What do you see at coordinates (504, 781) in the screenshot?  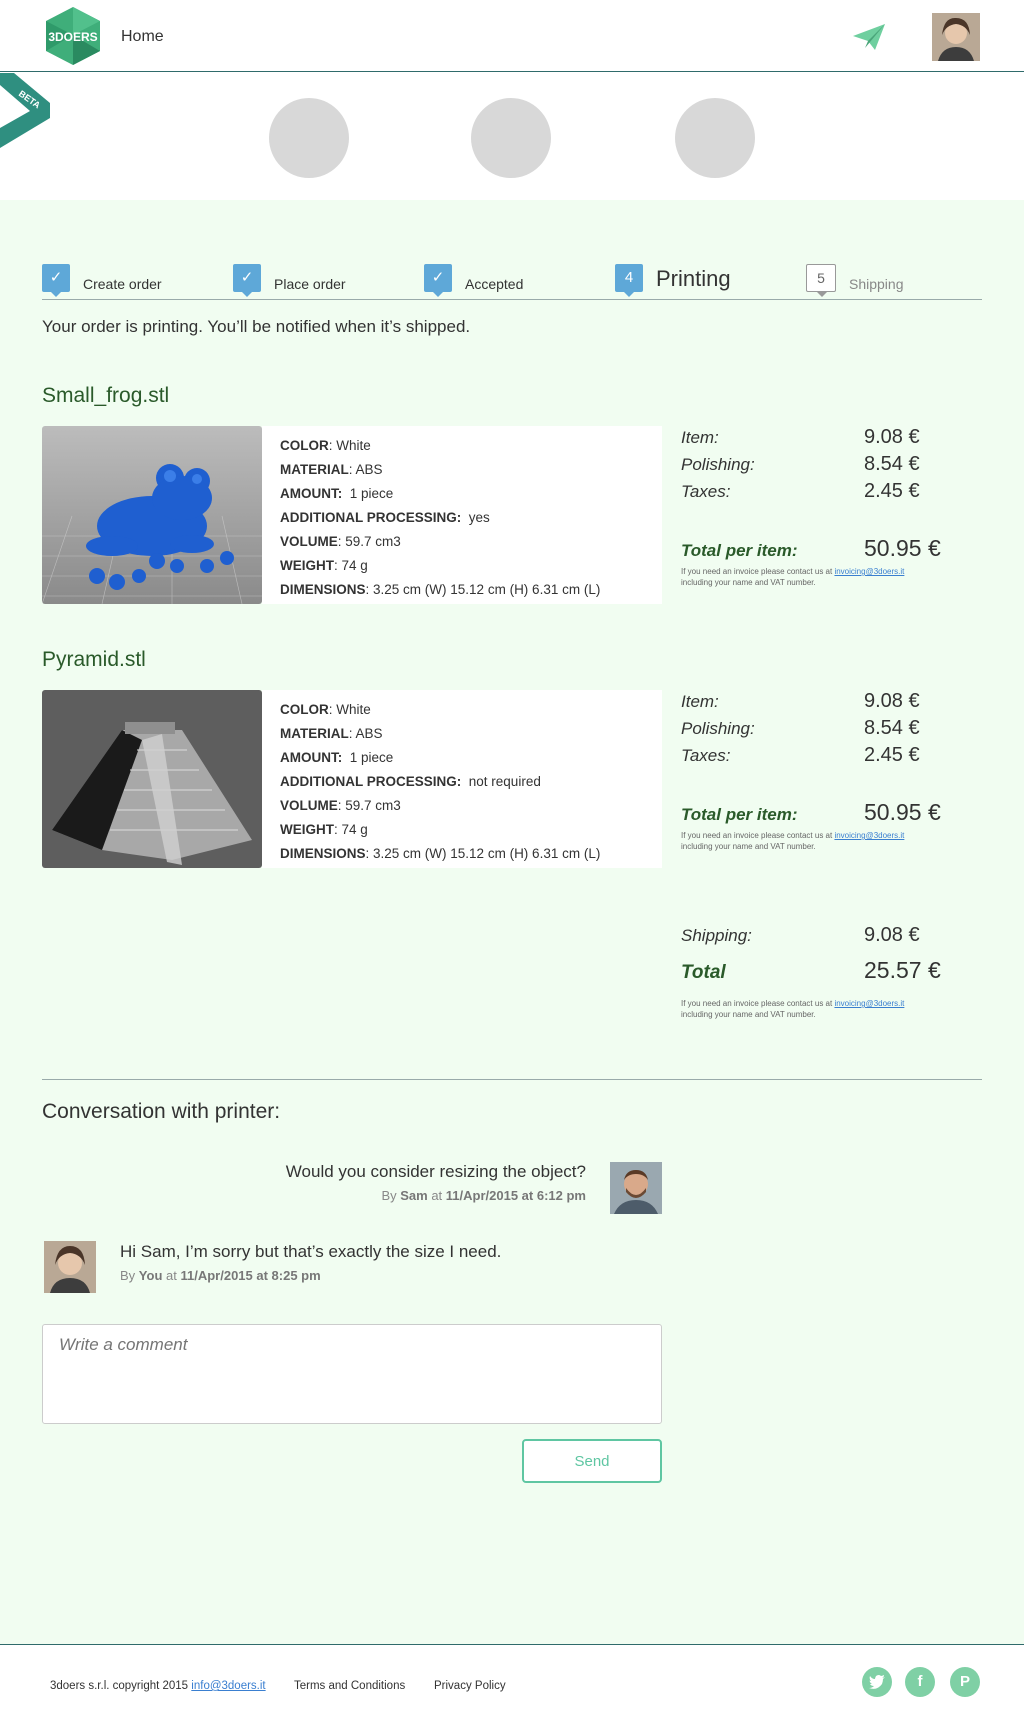 I see `spec-value: not required` at bounding box center [504, 781].